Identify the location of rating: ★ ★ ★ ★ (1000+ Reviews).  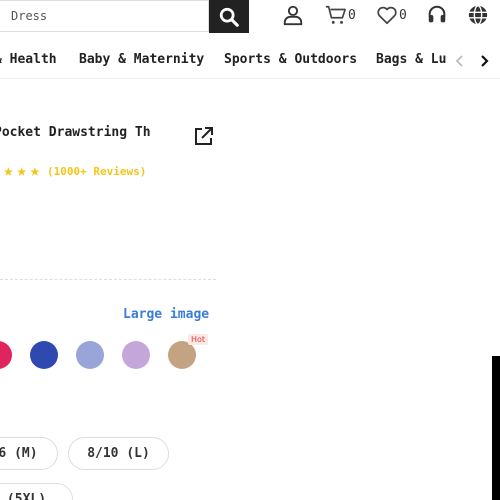
(73, 171).